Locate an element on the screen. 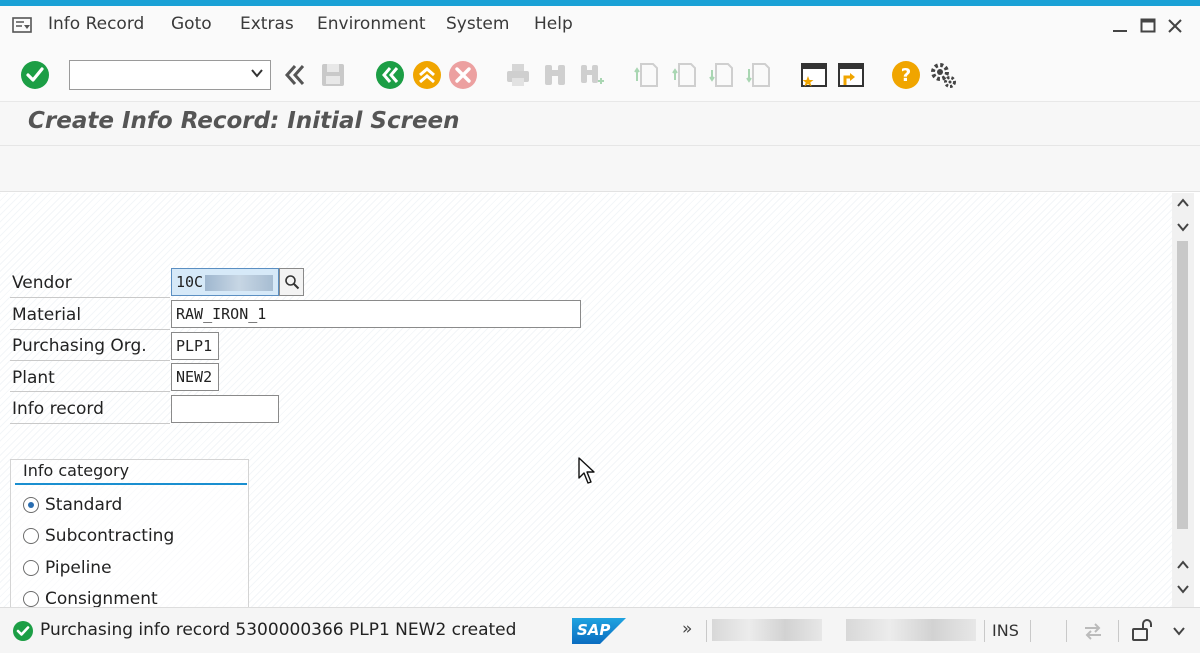 The height and width of the screenshot is (653, 1200). find-icon is located at coordinates (555, 75).